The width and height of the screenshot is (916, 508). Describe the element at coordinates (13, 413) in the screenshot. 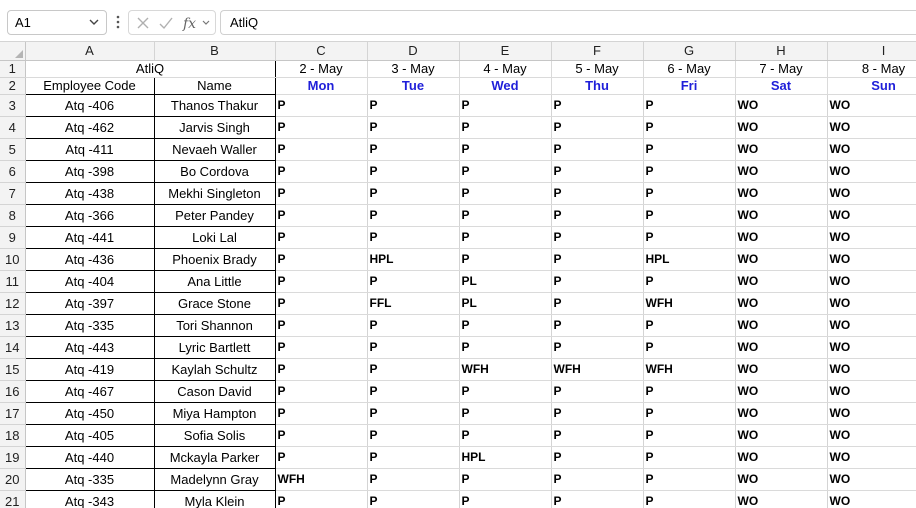

I see `row-header: 17` at that location.